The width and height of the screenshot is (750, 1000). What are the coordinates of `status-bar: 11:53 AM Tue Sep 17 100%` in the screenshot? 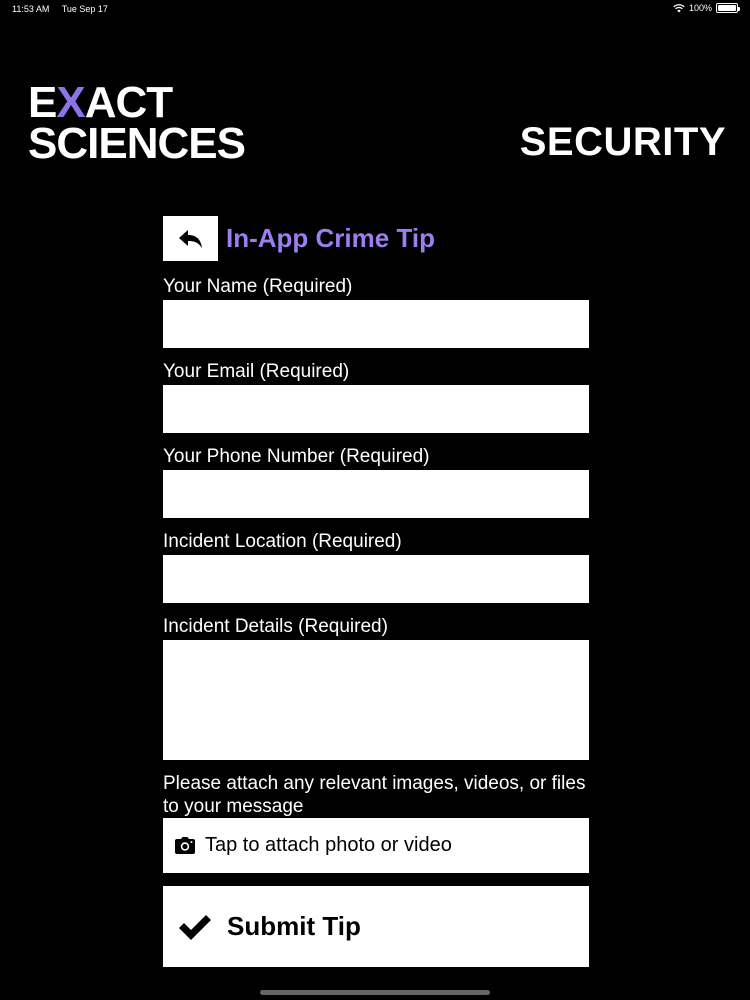 It's located at (375, 9).